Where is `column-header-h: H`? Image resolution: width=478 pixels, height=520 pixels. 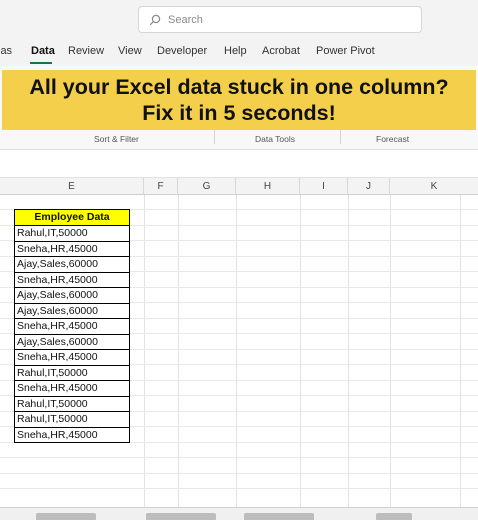 column-header-h: H is located at coordinates (268, 186).